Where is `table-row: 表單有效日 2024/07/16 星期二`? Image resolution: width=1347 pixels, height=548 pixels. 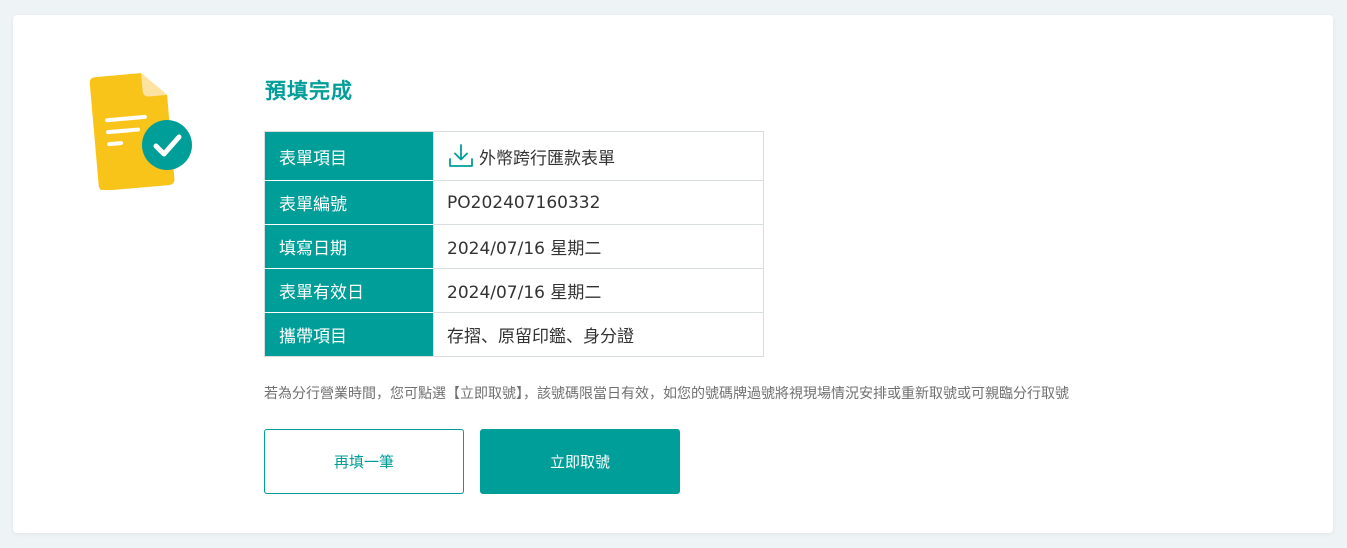
table-row: 表單有效日 2024/07/16 星期二 is located at coordinates (514, 290).